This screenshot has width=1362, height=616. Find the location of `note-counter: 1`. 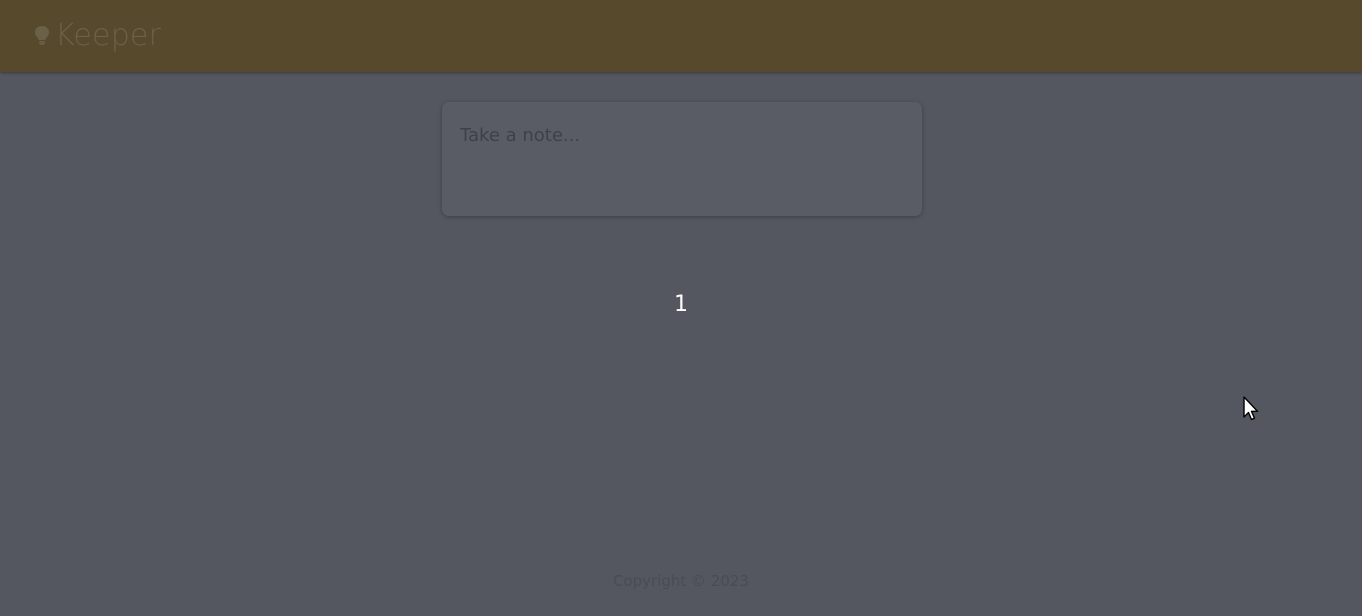

note-counter: 1 is located at coordinates (681, 304).